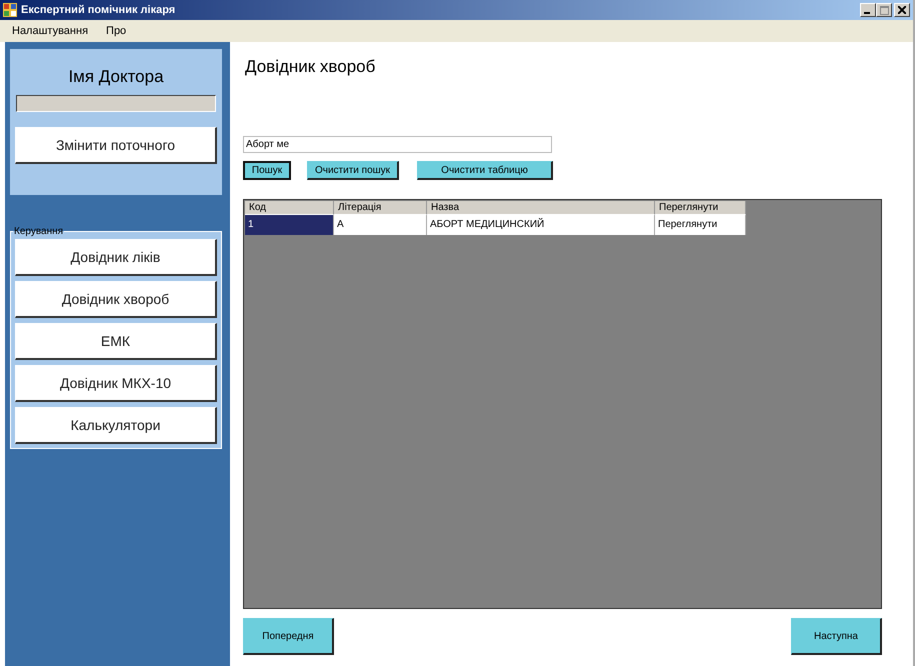 Image resolution: width=915 pixels, height=666 pixels. I want to click on close-icon, so click(902, 10).